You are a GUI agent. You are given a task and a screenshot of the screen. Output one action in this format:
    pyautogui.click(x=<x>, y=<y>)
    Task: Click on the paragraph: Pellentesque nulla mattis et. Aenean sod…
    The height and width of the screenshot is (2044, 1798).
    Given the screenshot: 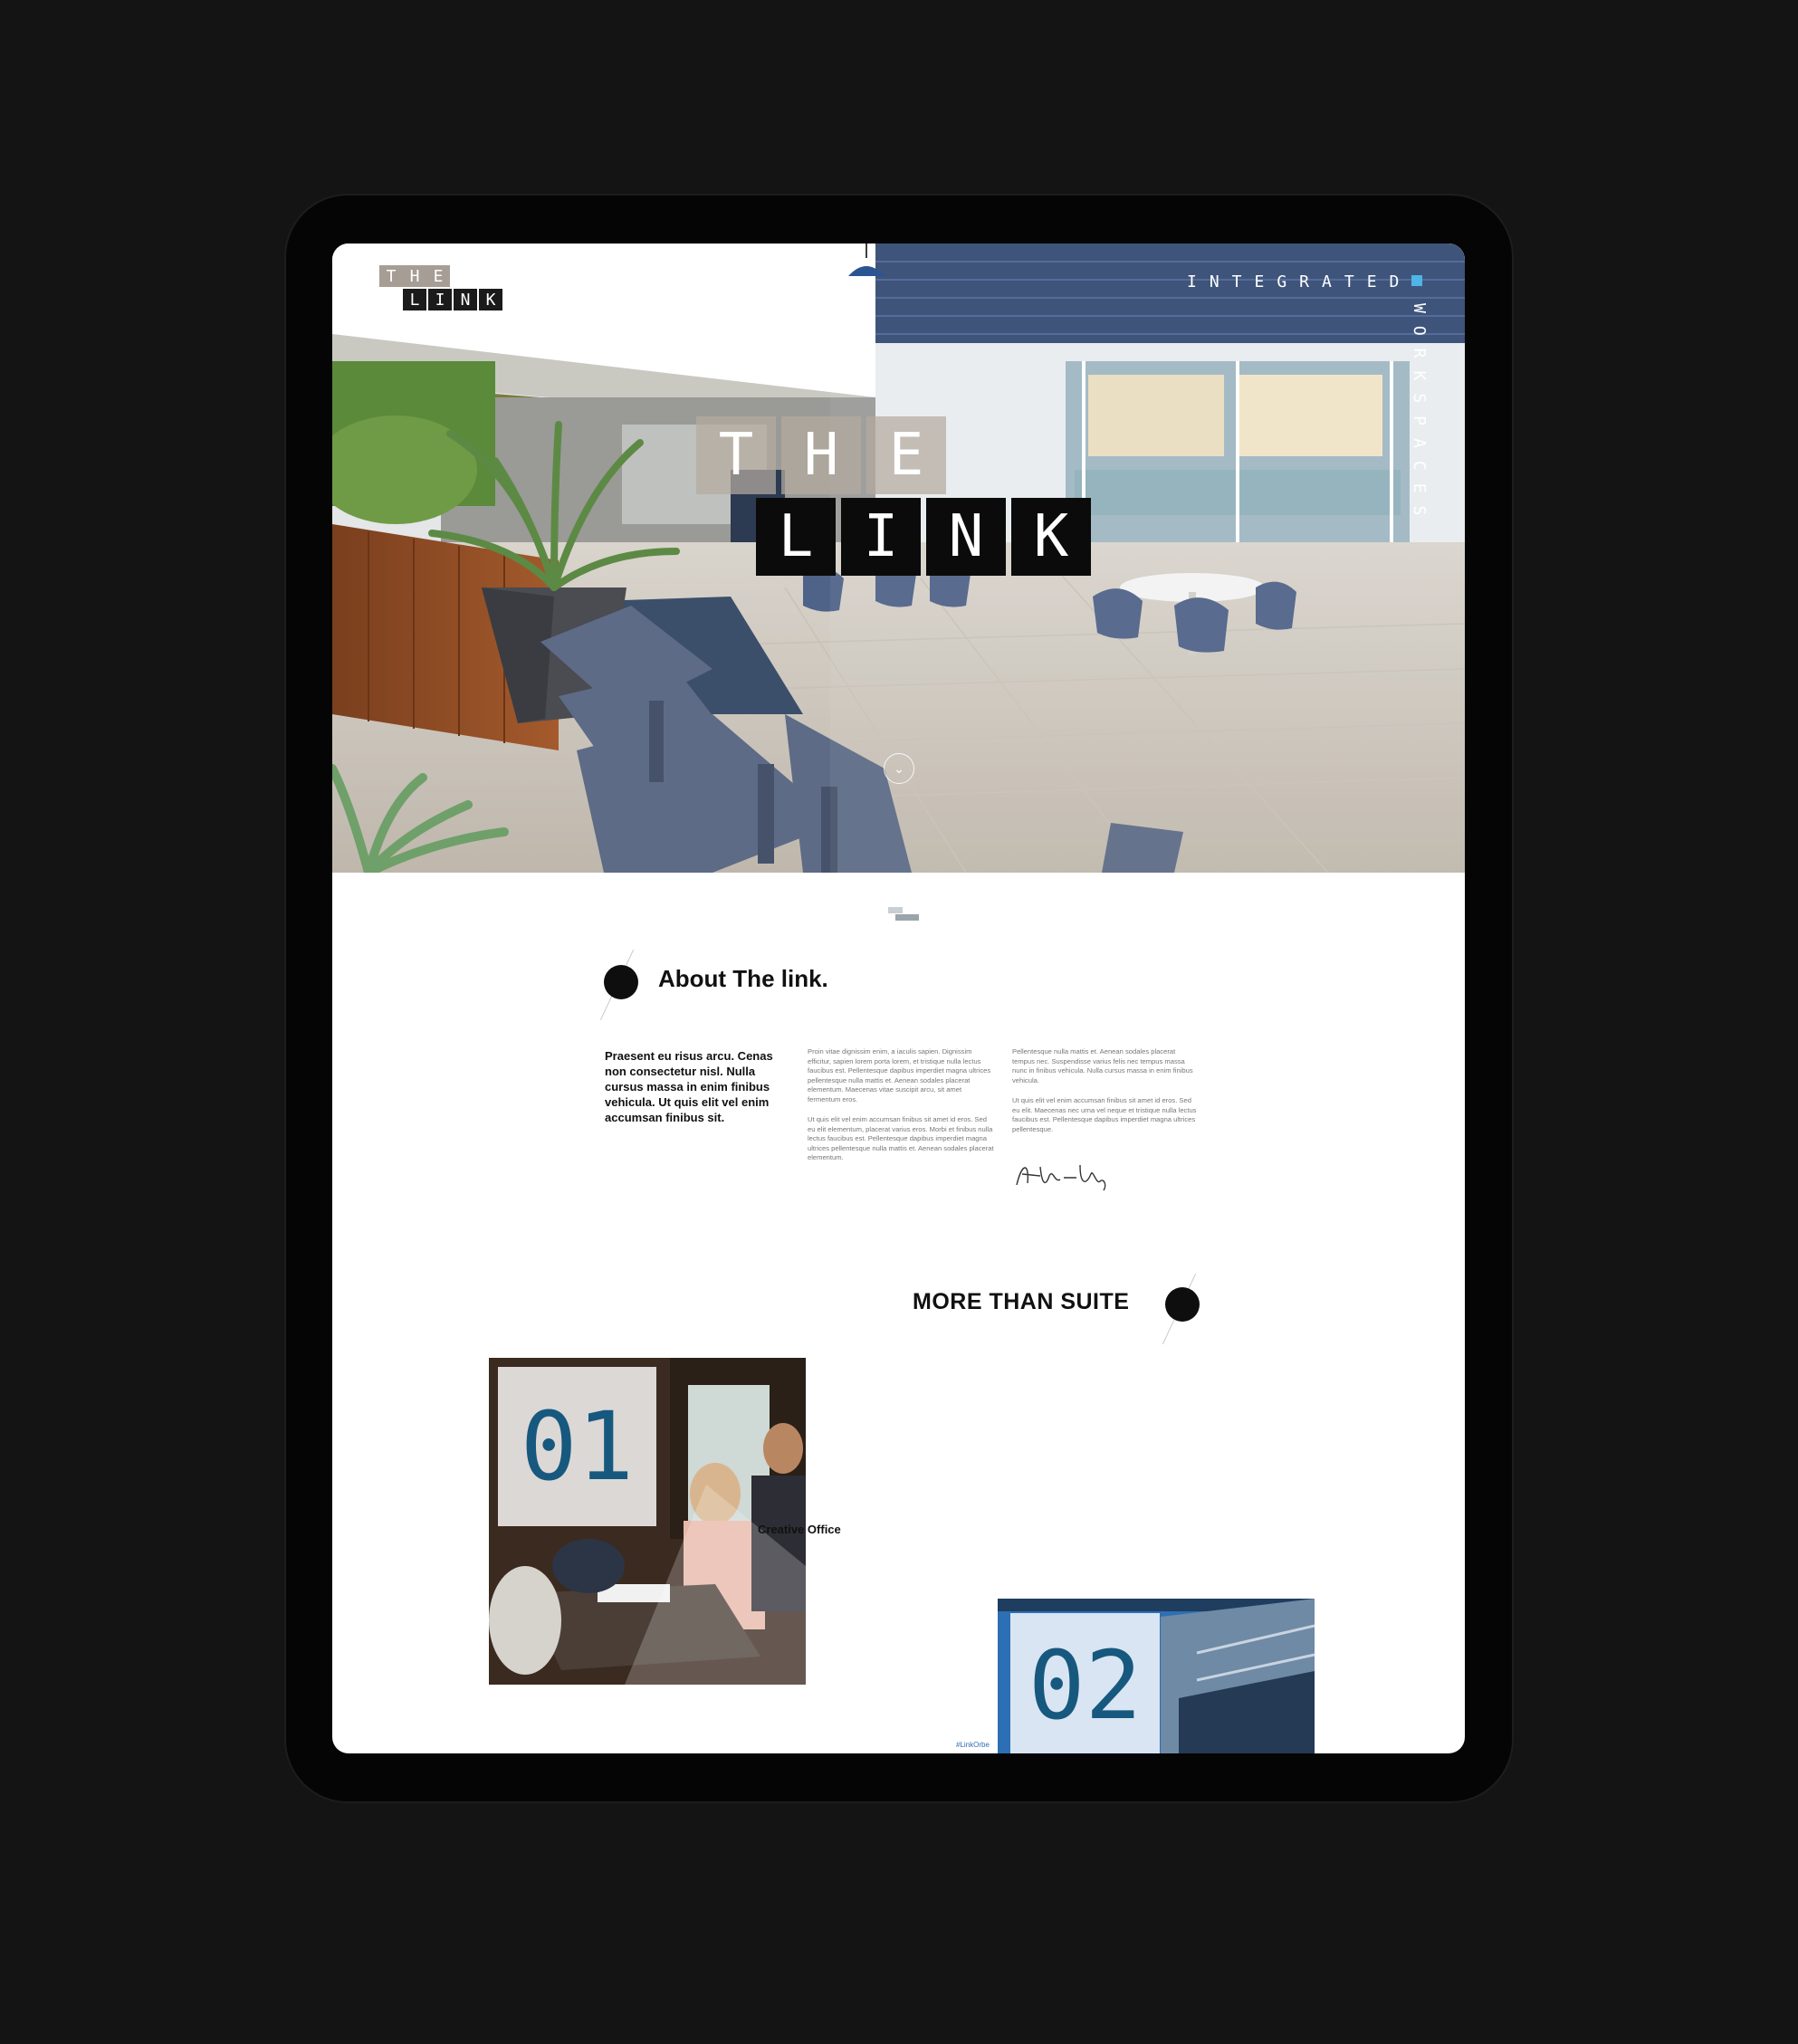 What is the action you would take?
    pyautogui.click(x=1102, y=1065)
    